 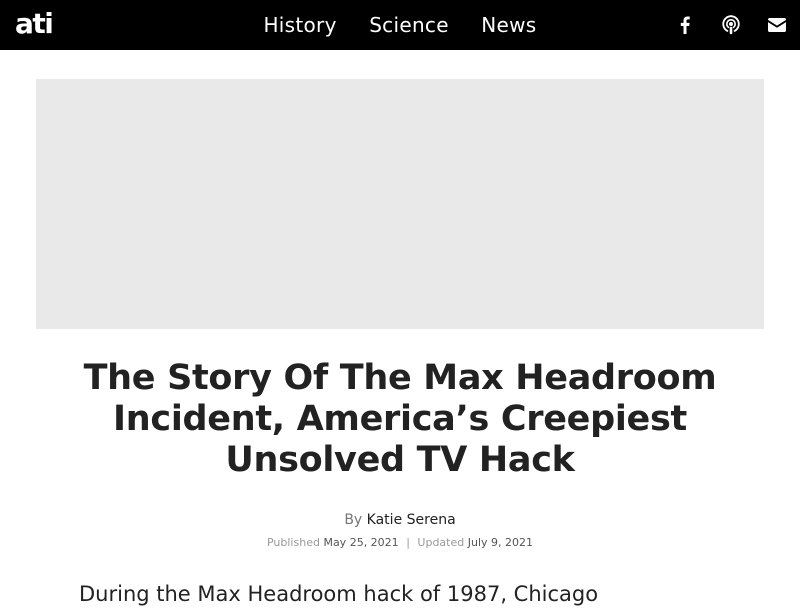 I want to click on author-link: Katie Serena, so click(x=411, y=520).